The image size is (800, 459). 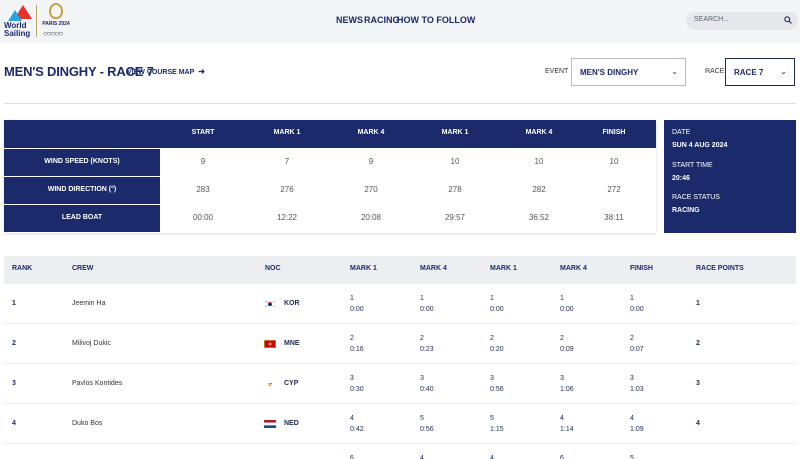 What do you see at coordinates (400, 451) in the screenshot?
I see `table-row: 6 4 4 6 5` at bounding box center [400, 451].